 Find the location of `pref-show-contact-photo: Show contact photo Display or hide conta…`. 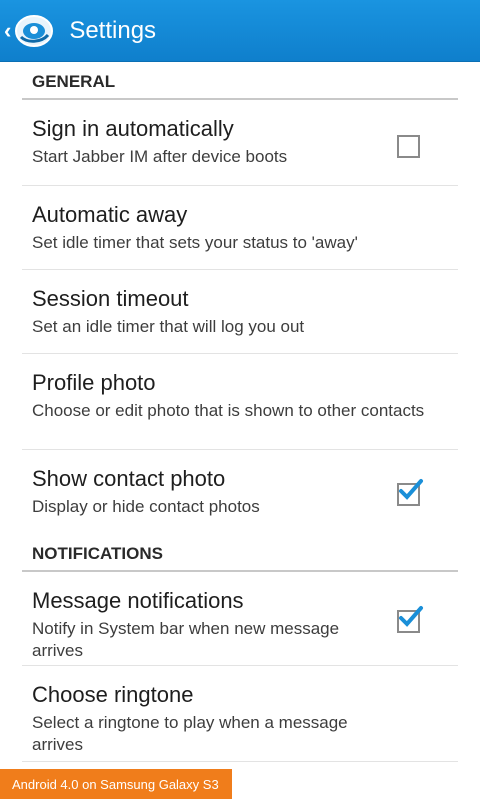

pref-show-contact-photo: Show contact photo Display or hide conta… is located at coordinates (240, 492).